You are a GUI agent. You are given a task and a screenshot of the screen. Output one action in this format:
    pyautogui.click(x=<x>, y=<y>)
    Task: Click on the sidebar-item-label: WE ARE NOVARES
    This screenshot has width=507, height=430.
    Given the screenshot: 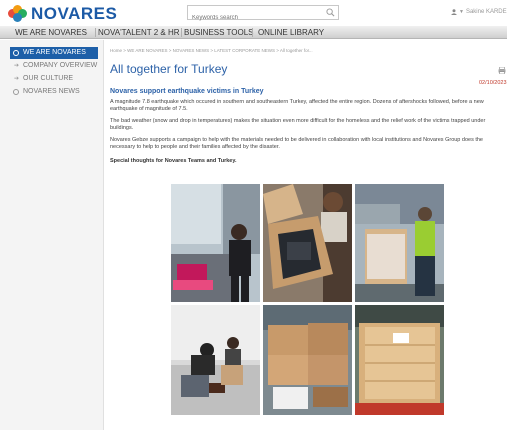 What is the action you would take?
    pyautogui.click(x=54, y=52)
    